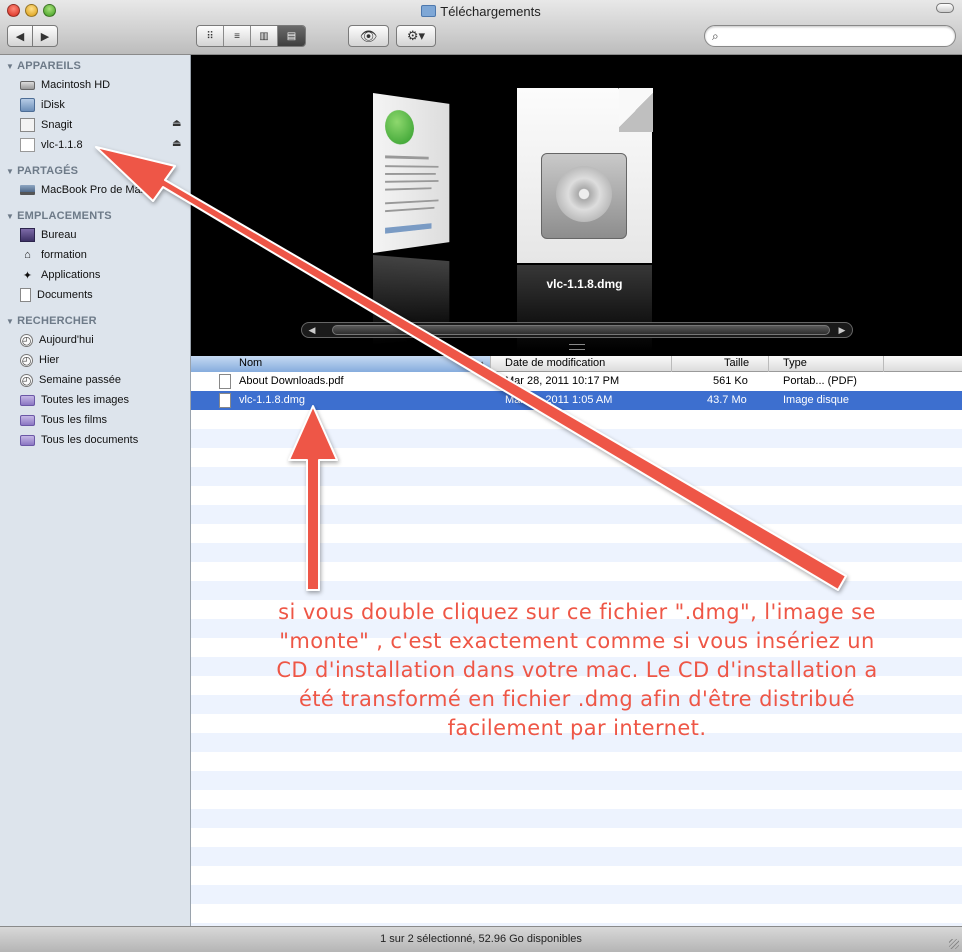  I want to click on sidebar-item-label: Applications, so click(71, 275).